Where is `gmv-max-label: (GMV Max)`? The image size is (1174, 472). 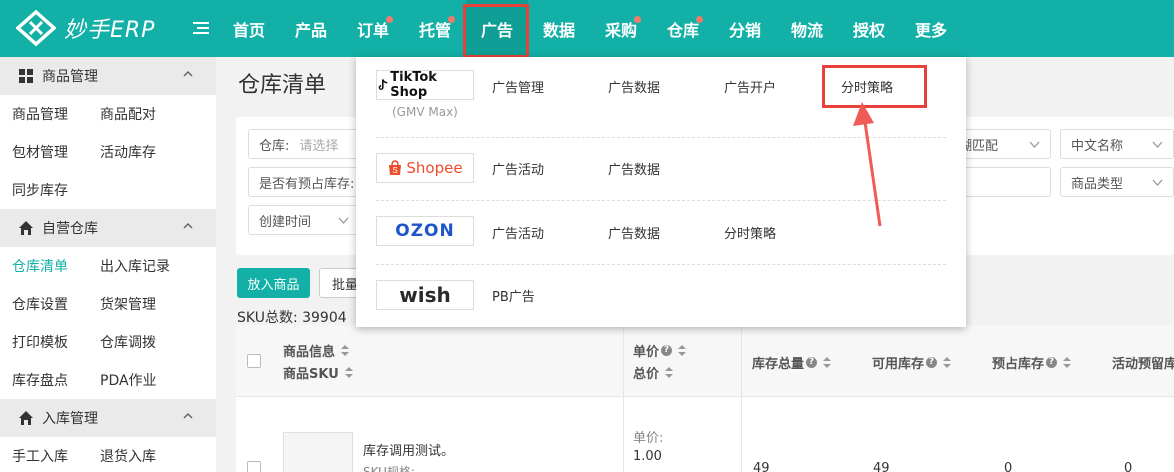 gmv-max-label: (GMV Max) is located at coordinates (425, 112).